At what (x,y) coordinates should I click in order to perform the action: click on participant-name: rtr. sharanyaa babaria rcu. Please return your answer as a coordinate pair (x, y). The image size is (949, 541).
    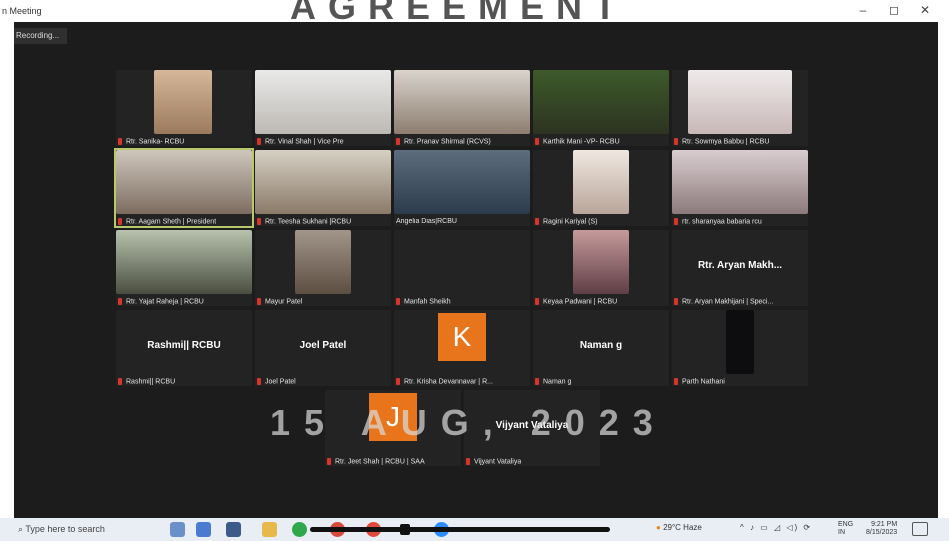
    Looking at the image, I should click on (718, 221).